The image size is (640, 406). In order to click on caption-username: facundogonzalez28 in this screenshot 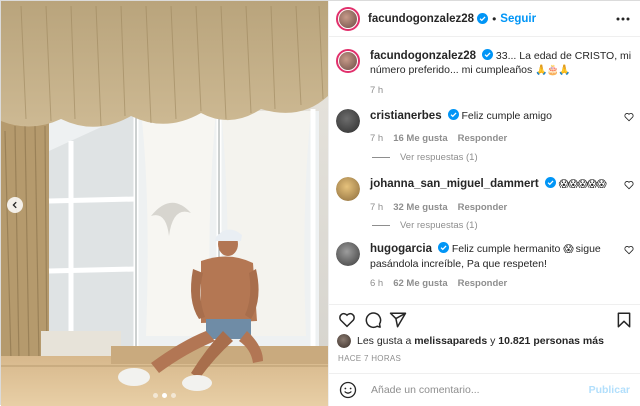, I will do `click(423, 56)`.